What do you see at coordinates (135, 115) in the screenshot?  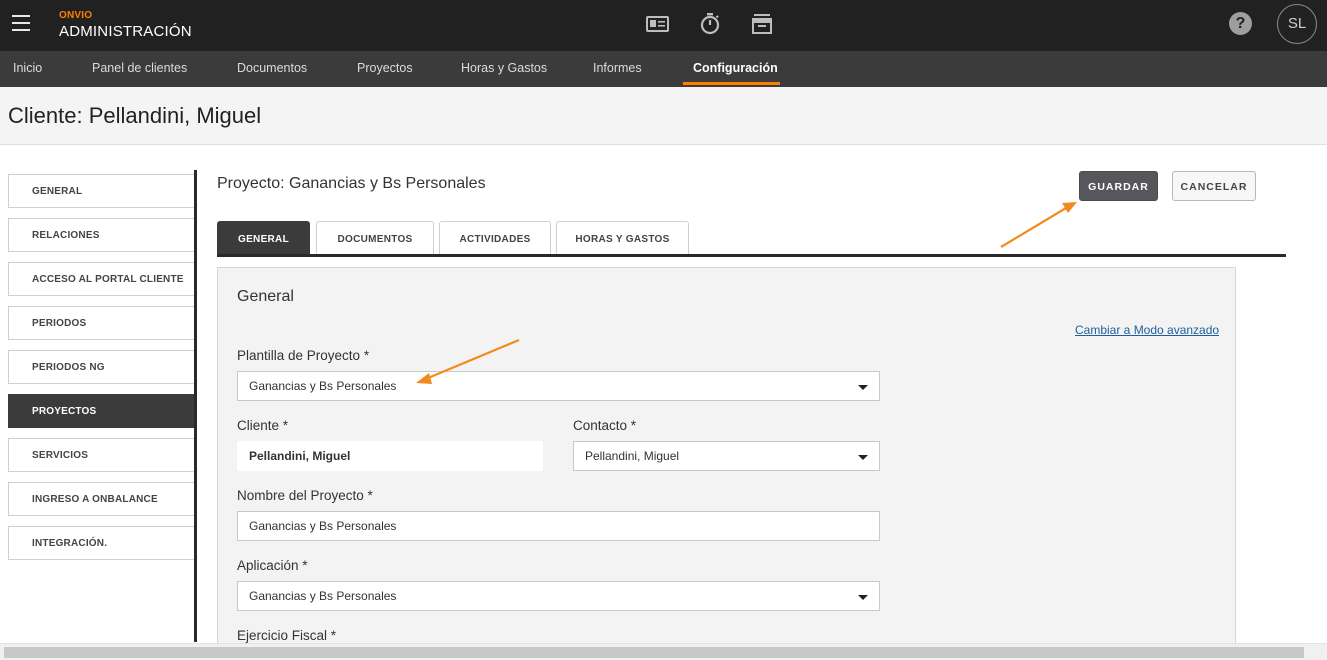 I see `page-title: Cliente: Pellandini, Miguel` at bounding box center [135, 115].